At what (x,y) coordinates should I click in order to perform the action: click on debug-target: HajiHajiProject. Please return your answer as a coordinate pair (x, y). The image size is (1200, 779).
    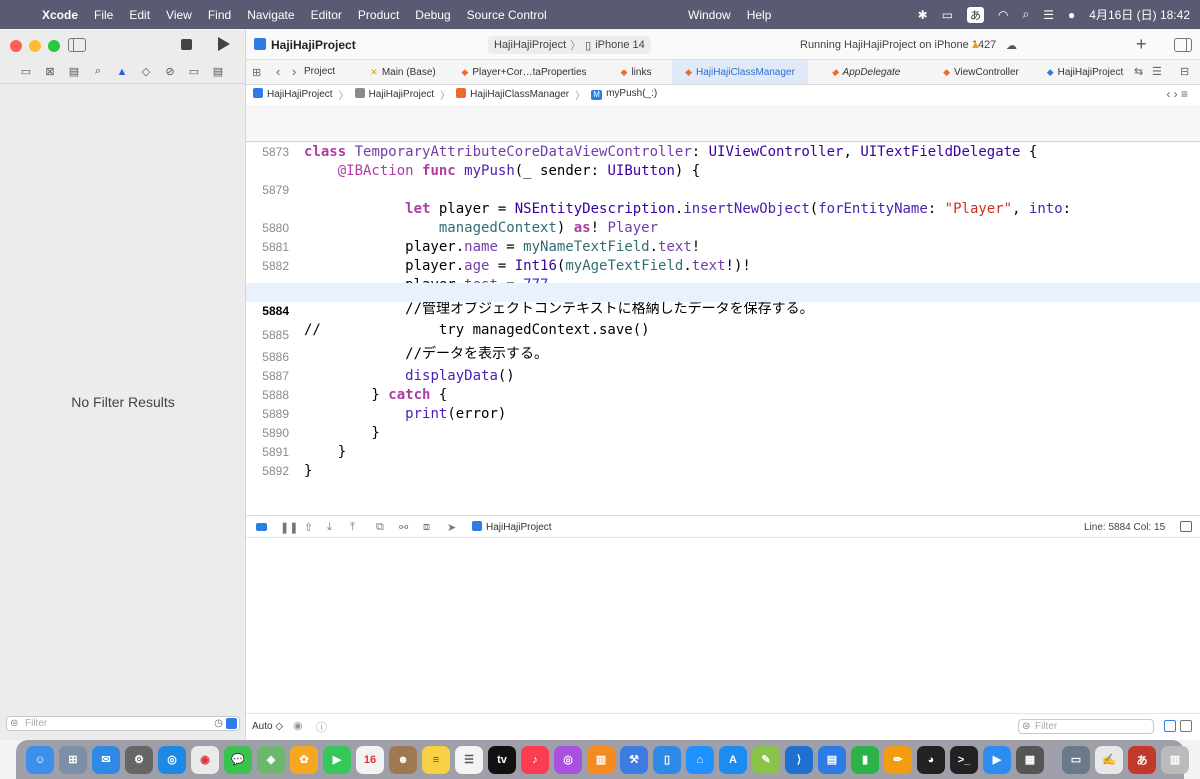
    Looking at the image, I should click on (512, 527).